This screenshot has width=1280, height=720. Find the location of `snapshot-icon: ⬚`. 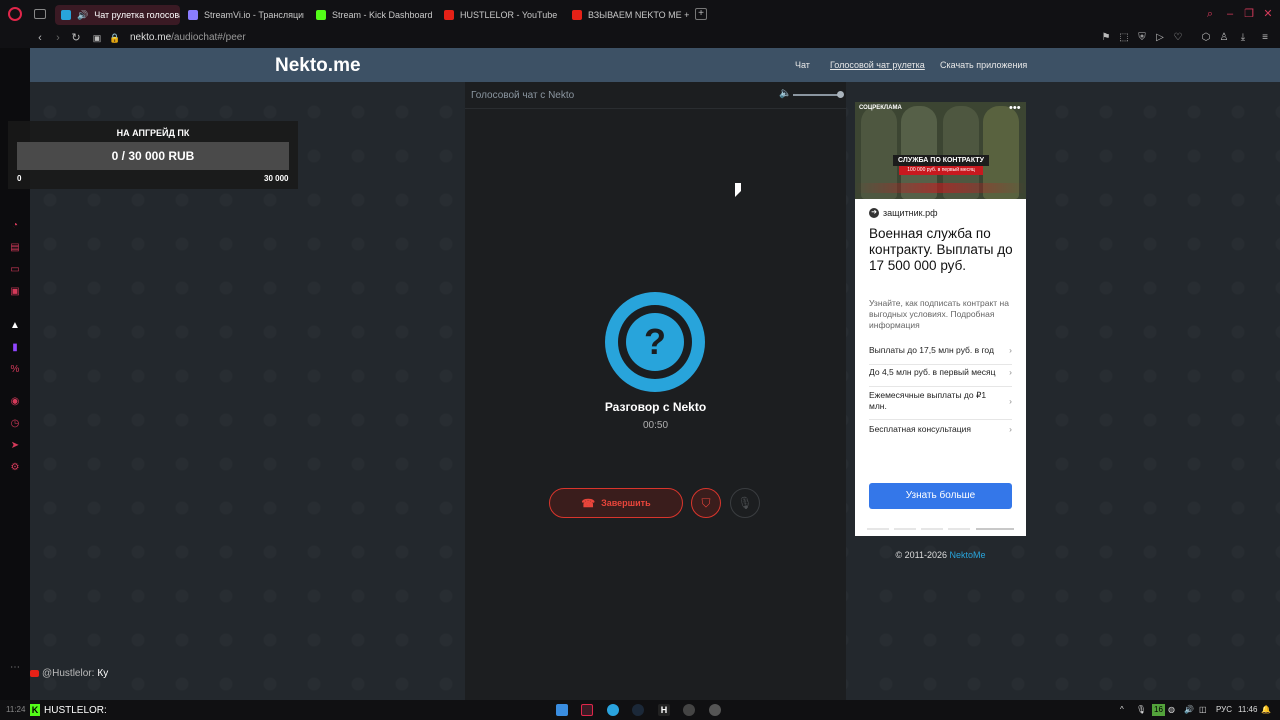

snapshot-icon: ⬚ is located at coordinates (1124, 38).